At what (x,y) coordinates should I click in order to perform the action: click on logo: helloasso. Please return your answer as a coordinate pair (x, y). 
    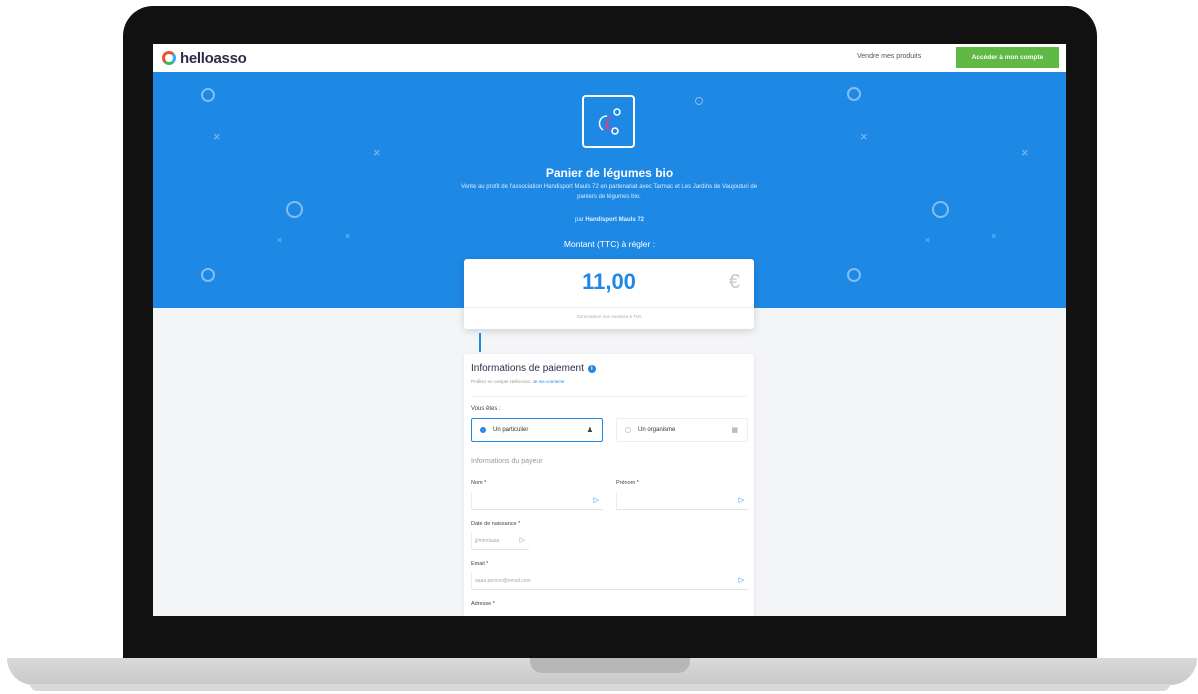
    Looking at the image, I should click on (204, 58).